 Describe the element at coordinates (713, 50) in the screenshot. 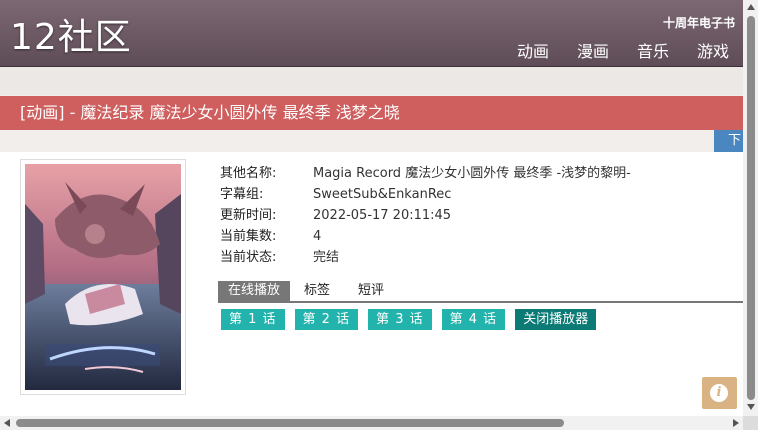

I see `nav-games: 游戏` at that location.